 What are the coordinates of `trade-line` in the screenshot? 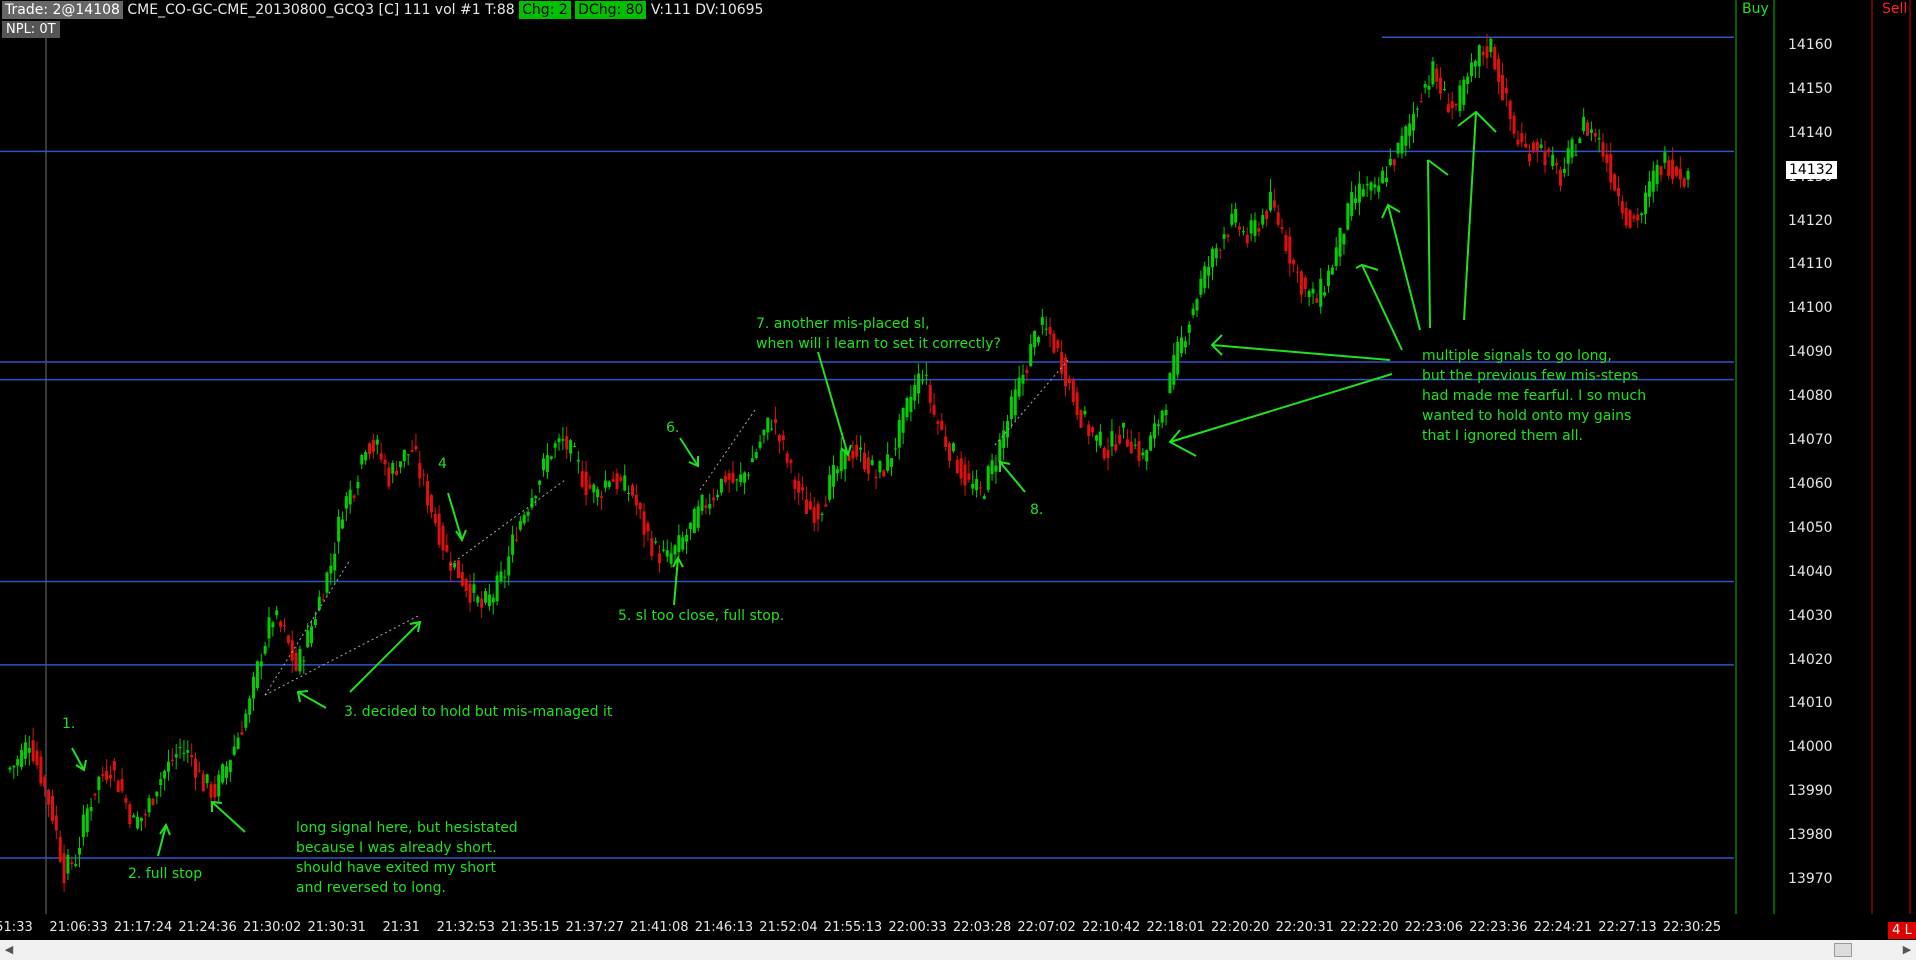 It's located at (507, 522).